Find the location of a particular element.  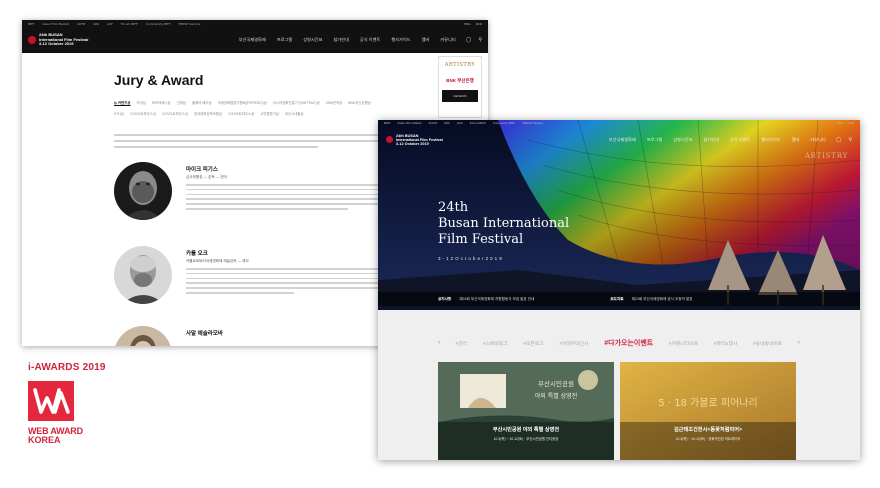

event-card-title: 김근태조건전시<동꽃처럼피어> is located at coordinates (708, 430).